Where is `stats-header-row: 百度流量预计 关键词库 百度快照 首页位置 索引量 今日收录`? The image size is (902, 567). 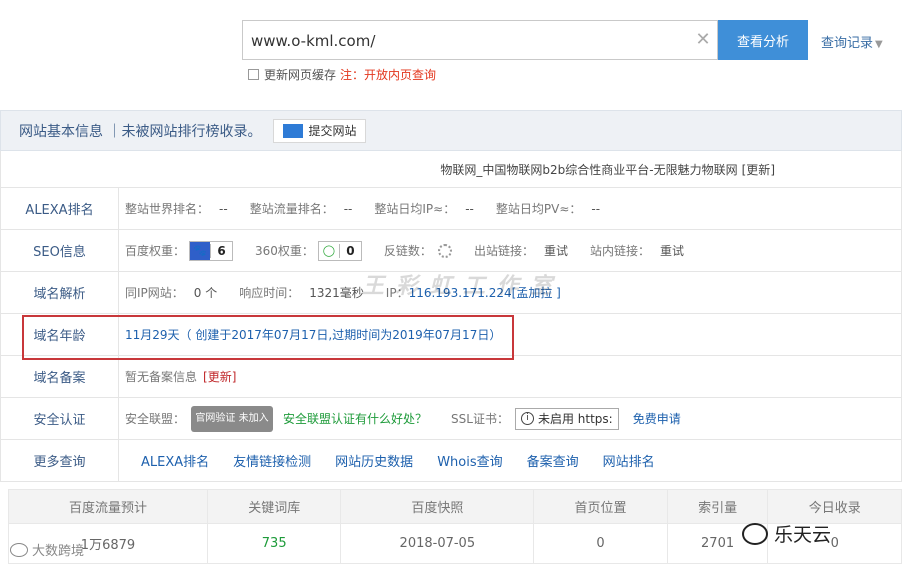 stats-header-row: 百度流量预计 关键词库 百度快照 首页位置 索引量 今日收录 is located at coordinates (455, 506).